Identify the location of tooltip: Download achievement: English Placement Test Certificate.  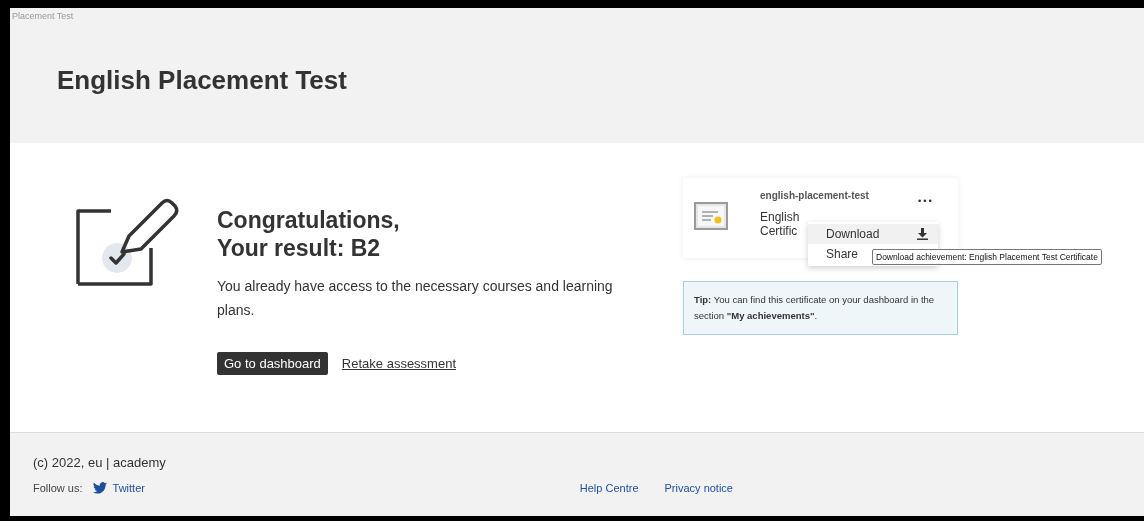
(987, 257).